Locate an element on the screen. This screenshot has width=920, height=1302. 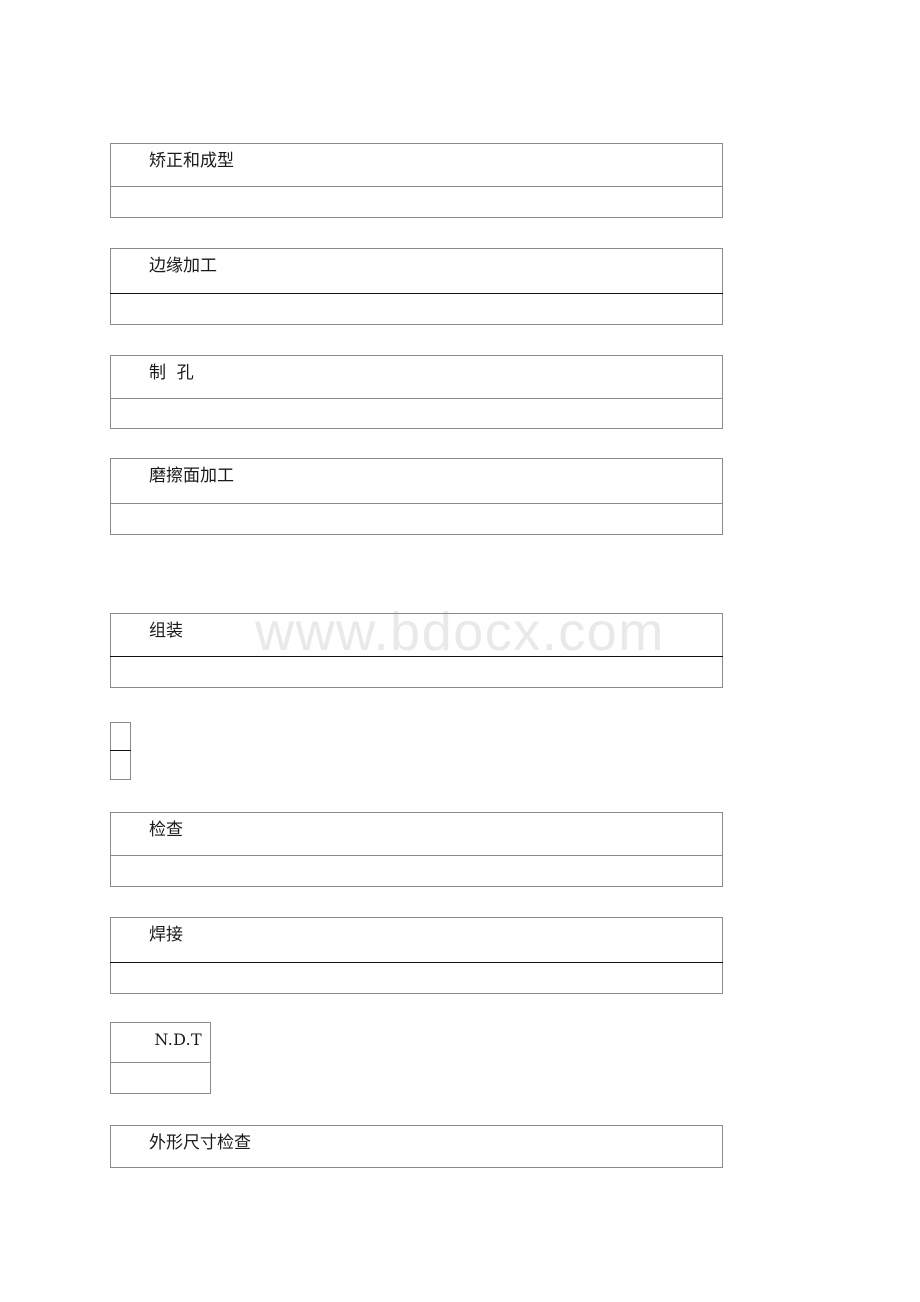
step-welding: 焊接 is located at coordinates (416, 955).